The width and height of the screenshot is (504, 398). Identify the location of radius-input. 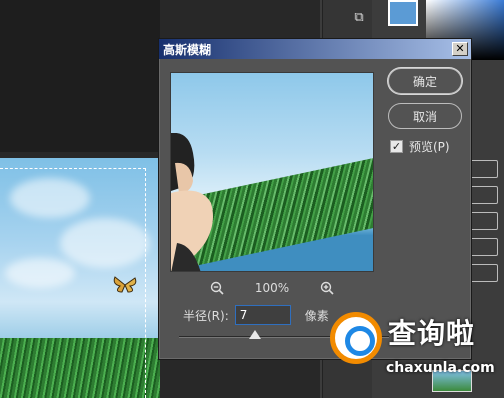
(262, 315).